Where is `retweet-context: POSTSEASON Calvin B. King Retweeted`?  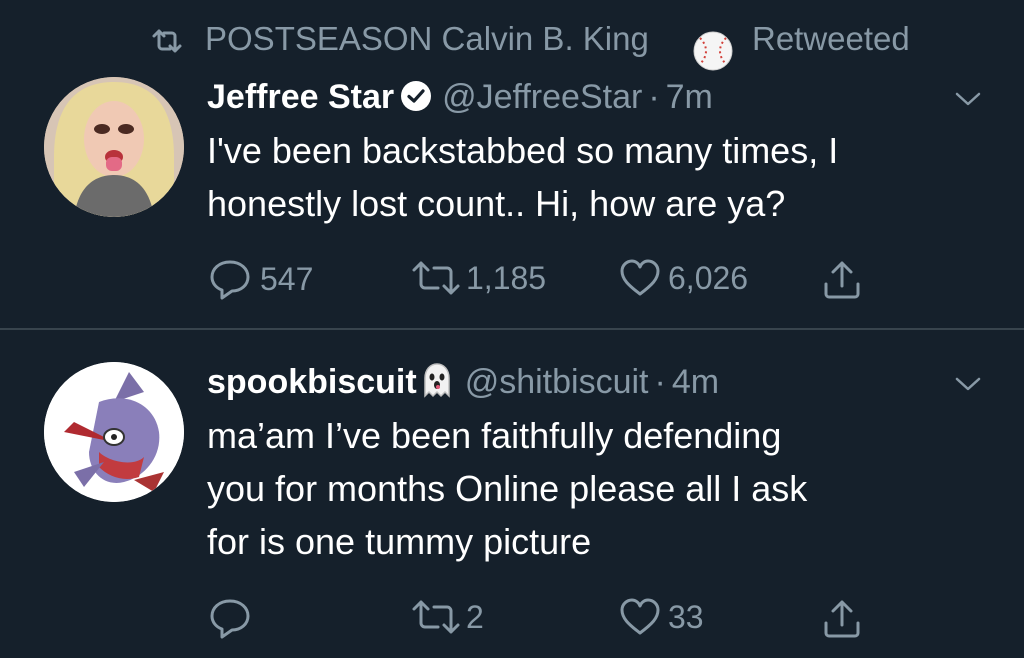 retweet-context: POSTSEASON Calvin B. King Retweeted is located at coordinates (512, 42).